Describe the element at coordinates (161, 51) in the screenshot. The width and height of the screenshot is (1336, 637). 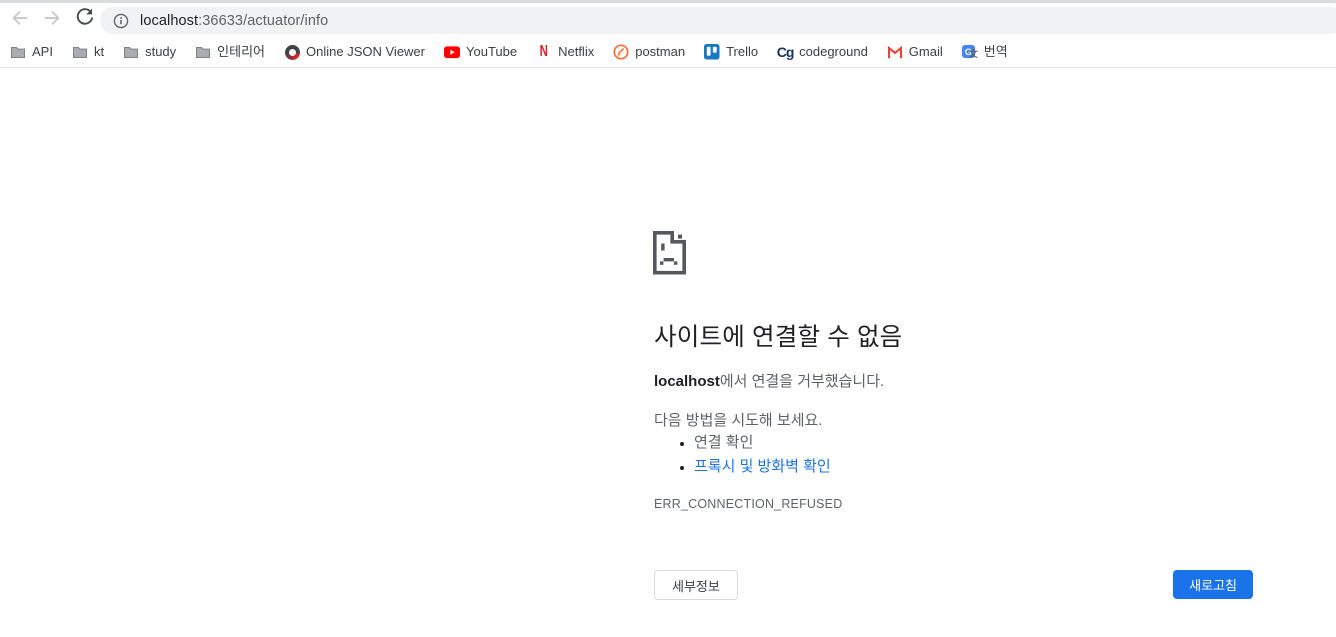
I see `bookmark-label: study` at that location.